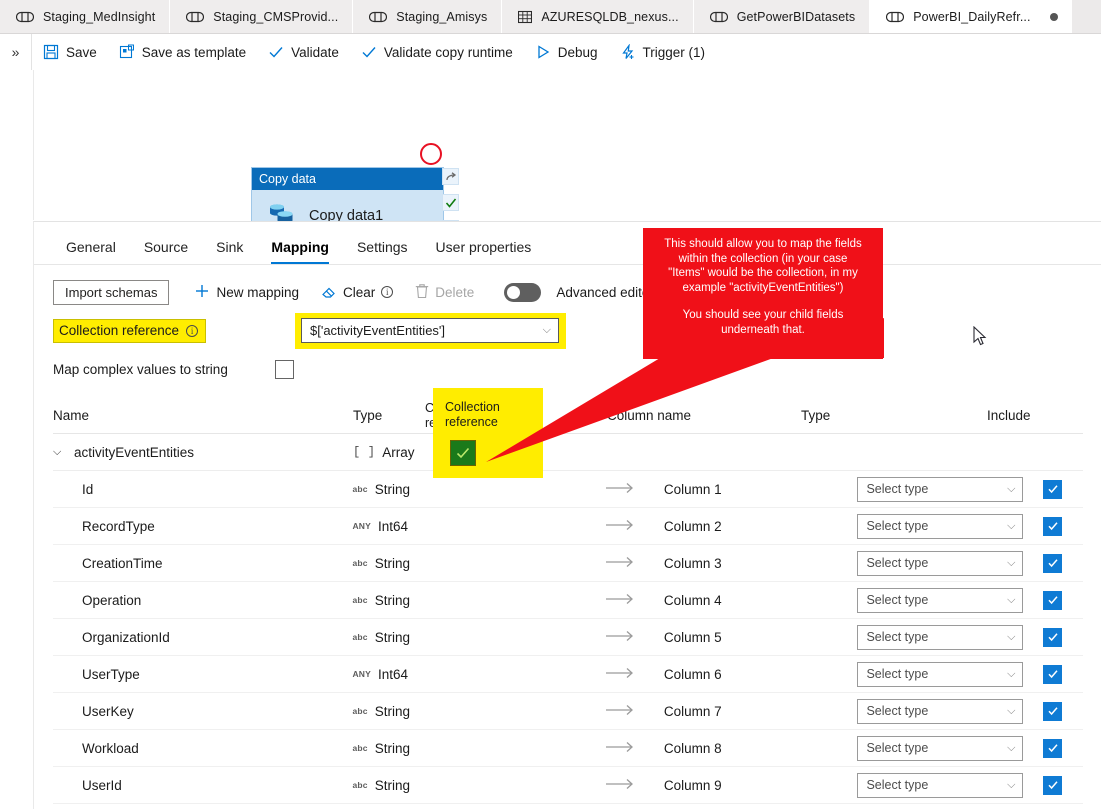 The height and width of the screenshot is (809, 1101). Describe the element at coordinates (192, 330) in the screenshot. I see `collection-reference-info-icon: i` at that location.